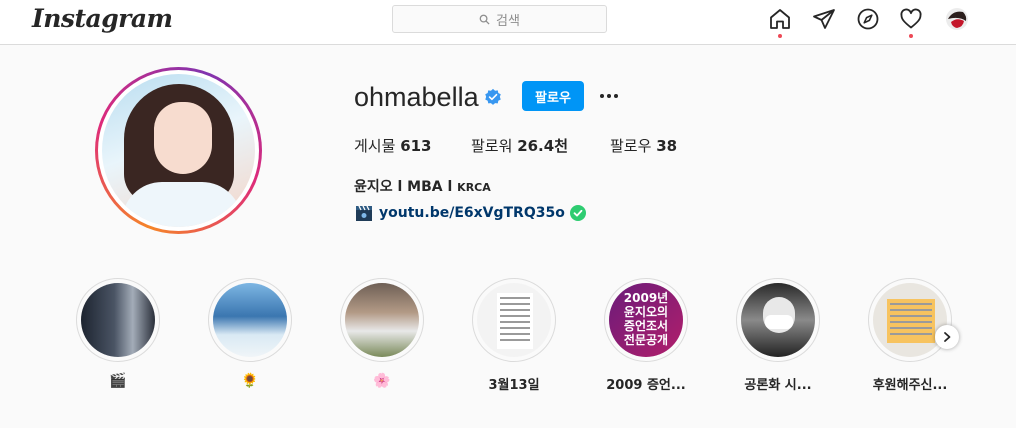 Image resolution: width=1016 pixels, height=428 pixels. What do you see at coordinates (118, 381) in the screenshot?
I see `highlight-label: 🎬` at bounding box center [118, 381].